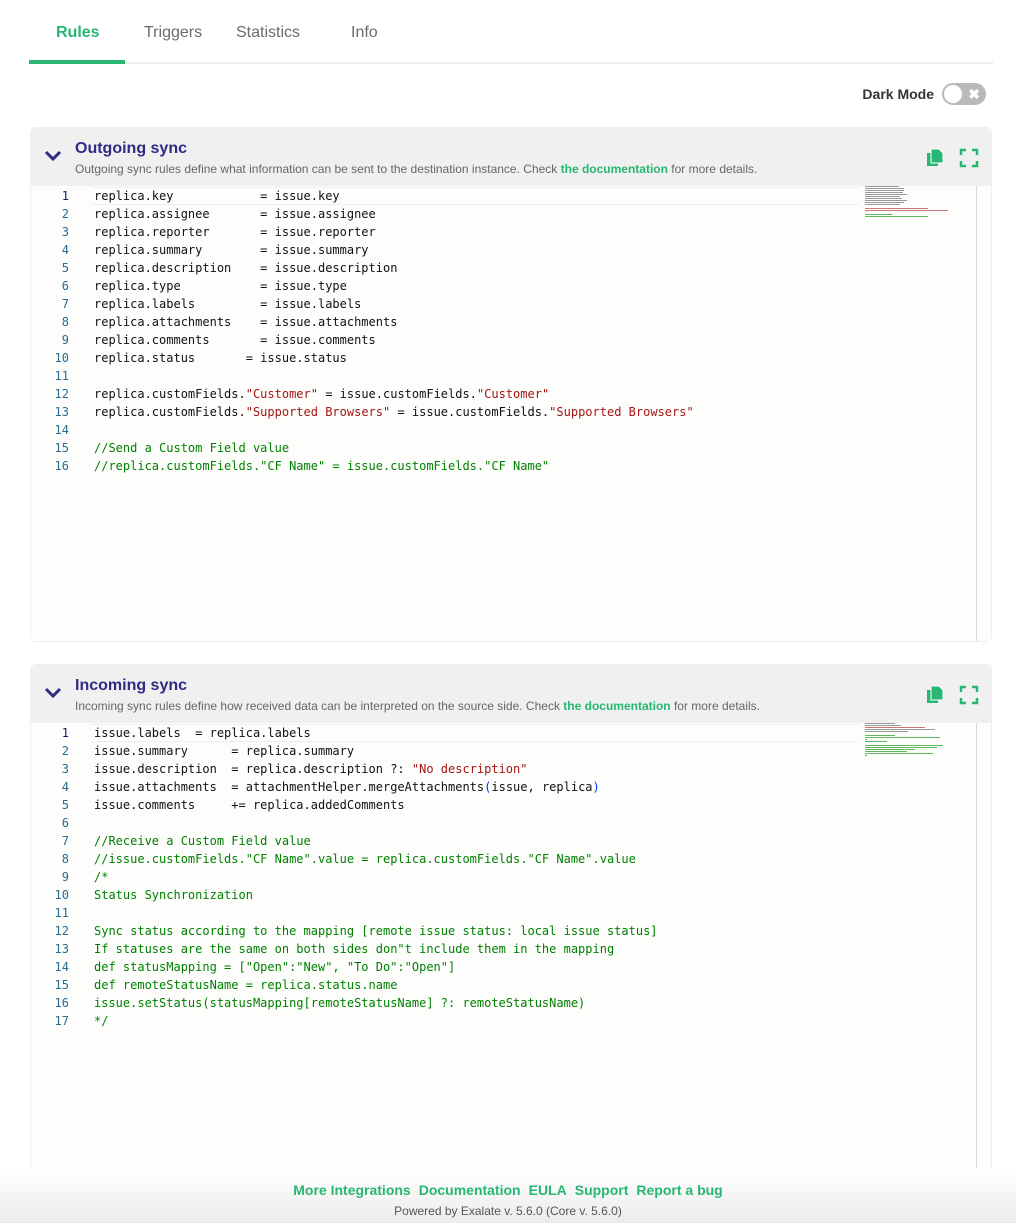 The height and width of the screenshot is (1223, 1016). I want to click on footer-link-report-a-bug: Report a bug, so click(679, 1190).